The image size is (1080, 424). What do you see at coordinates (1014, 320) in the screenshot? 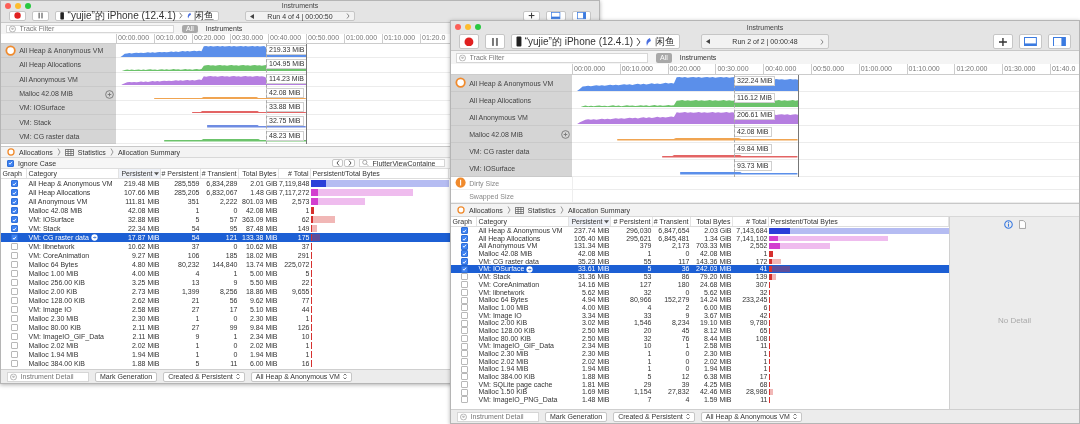
I see `empty-detail-message: No Detail` at bounding box center [1014, 320].